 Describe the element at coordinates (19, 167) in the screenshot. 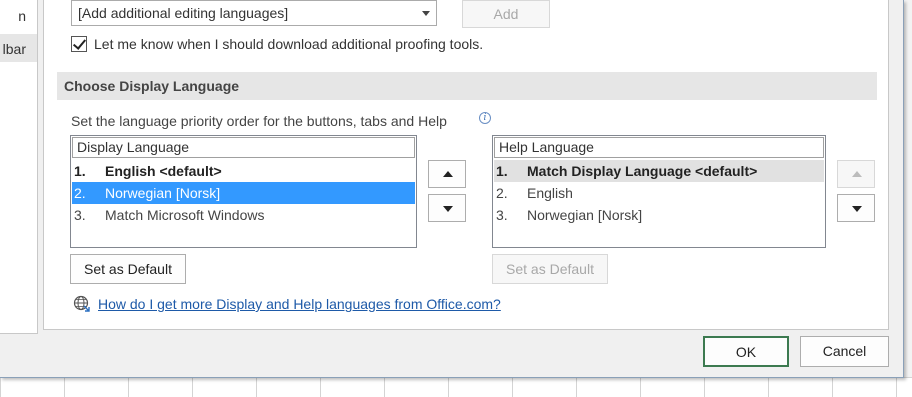

I see `options-category-nav: n lbar` at that location.